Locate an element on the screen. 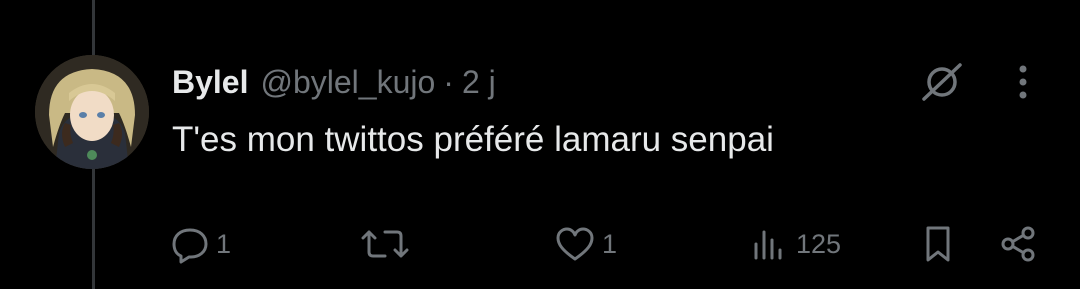  tweet-timestamp: 2 j is located at coordinates (479, 82).